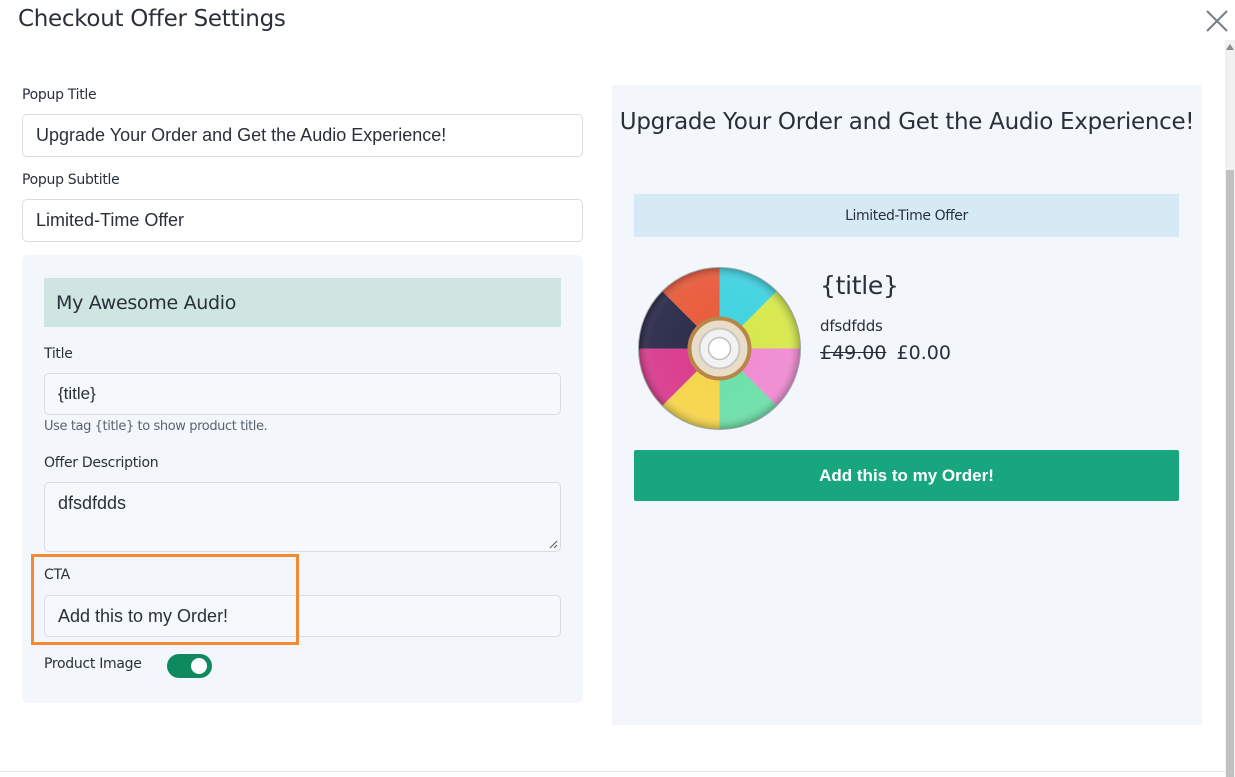 The height and width of the screenshot is (777, 1235). What do you see at coordinates (853, 353) in the screenshot?
I see `original-price: £49.00` at bounding box center [853, 353].